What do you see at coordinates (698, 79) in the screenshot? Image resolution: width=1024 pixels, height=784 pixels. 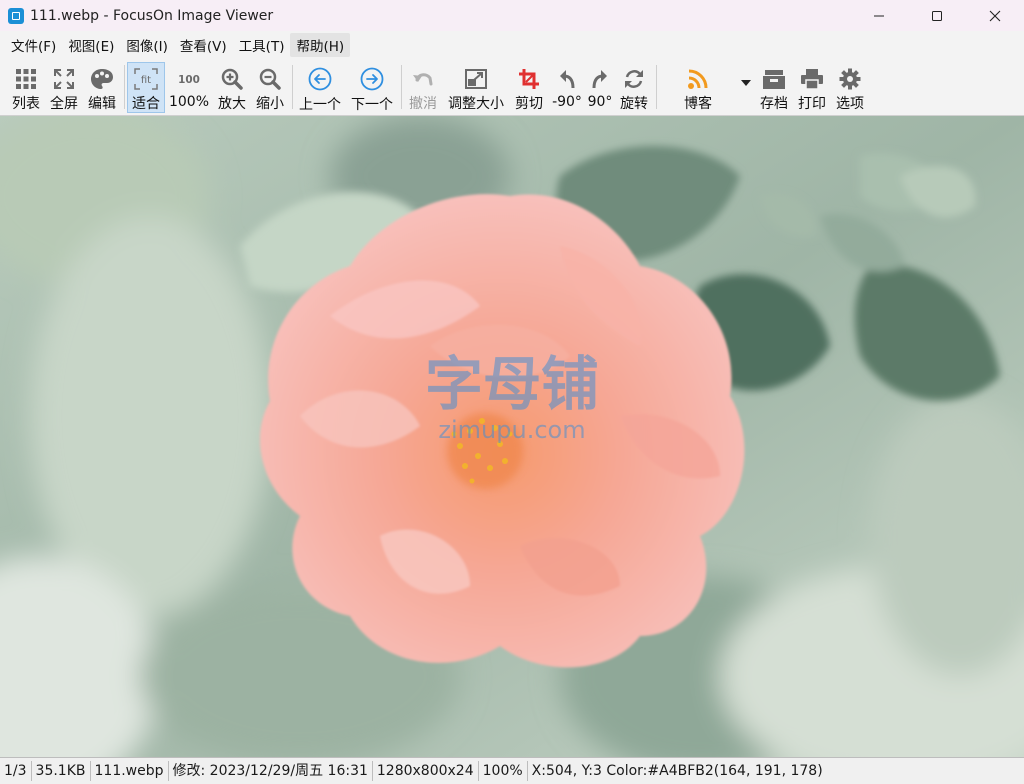 I see `rss-icon` at bounding box center [698, 79].